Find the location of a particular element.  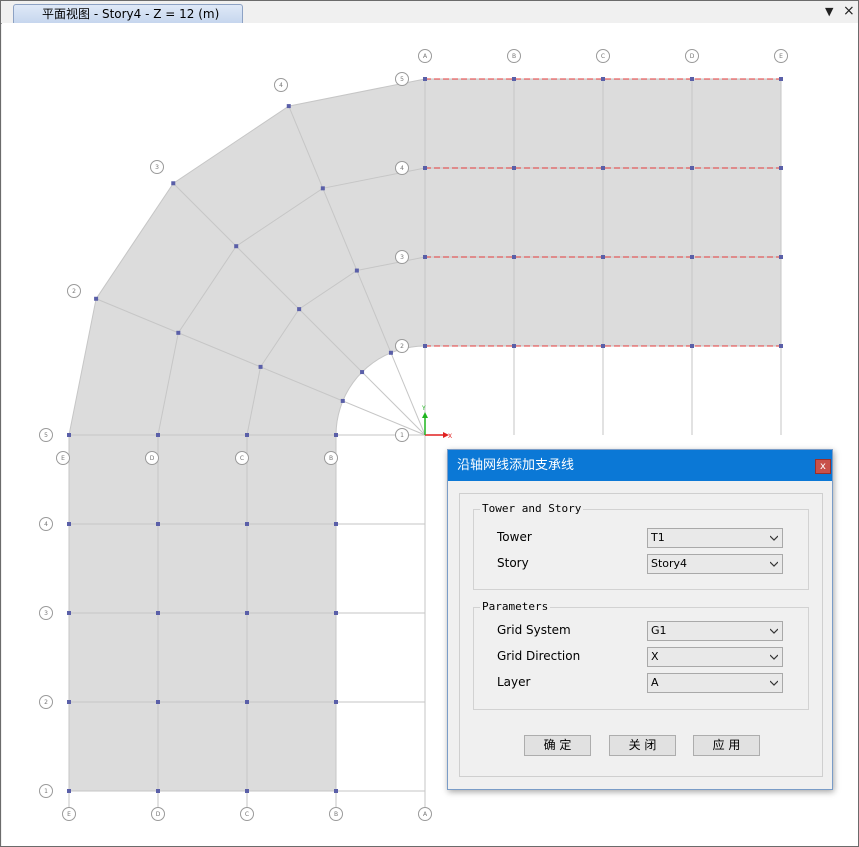

axis-bubble-bottom: E is located at coordinates (69, 814).